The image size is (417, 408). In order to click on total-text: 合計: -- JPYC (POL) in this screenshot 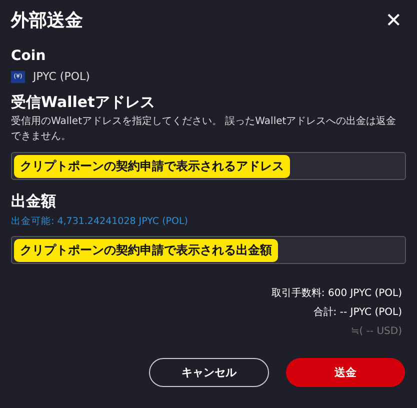, I will do `click(357, 313)`.